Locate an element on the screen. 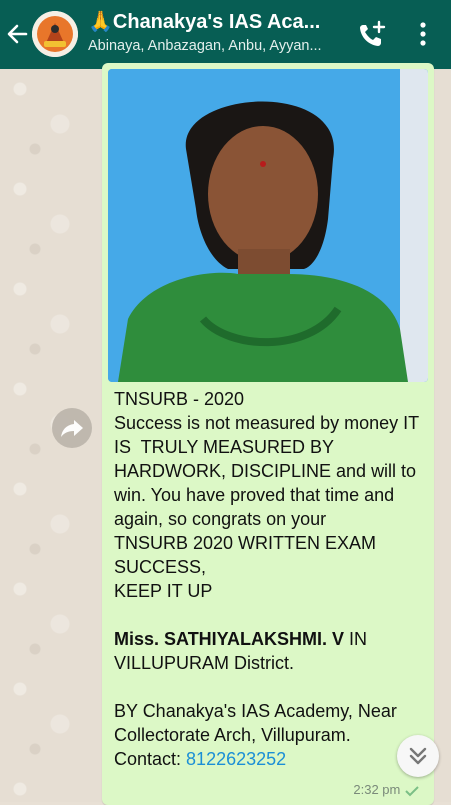  check-icon is located at coordinates (412, 790).